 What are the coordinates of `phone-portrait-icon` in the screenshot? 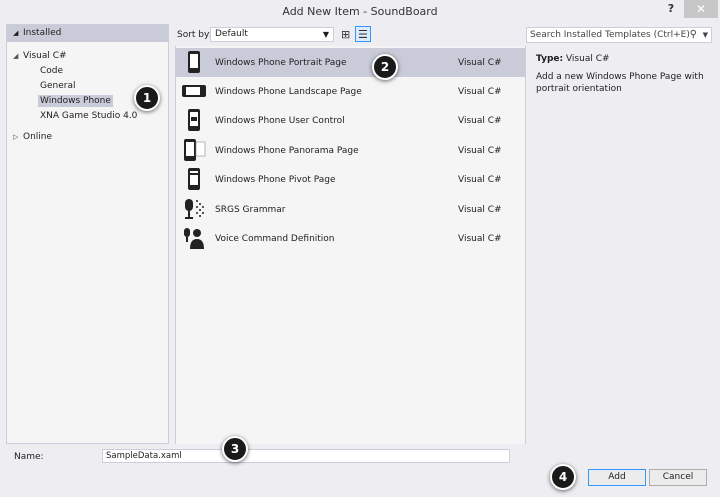 It's located at (194, 62).